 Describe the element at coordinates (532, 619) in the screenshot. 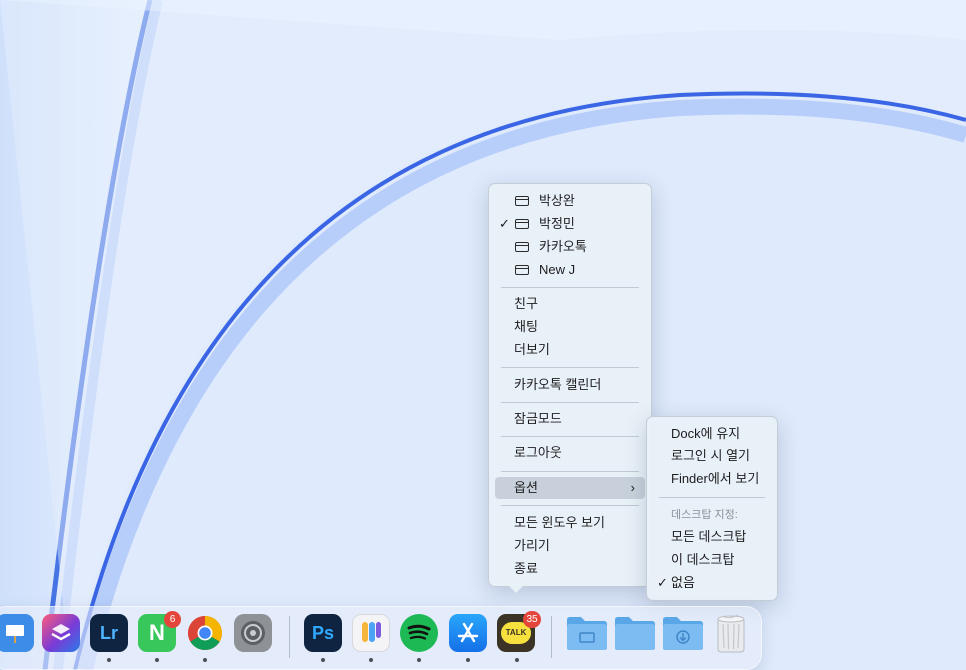

I see `notification-badge: 35` at that location.